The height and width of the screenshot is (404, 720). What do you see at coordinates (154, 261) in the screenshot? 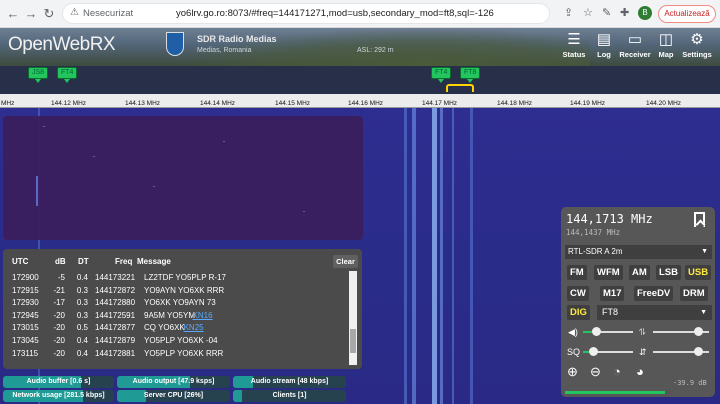
I see `header-message: Message` at bounding box center [154, 261].